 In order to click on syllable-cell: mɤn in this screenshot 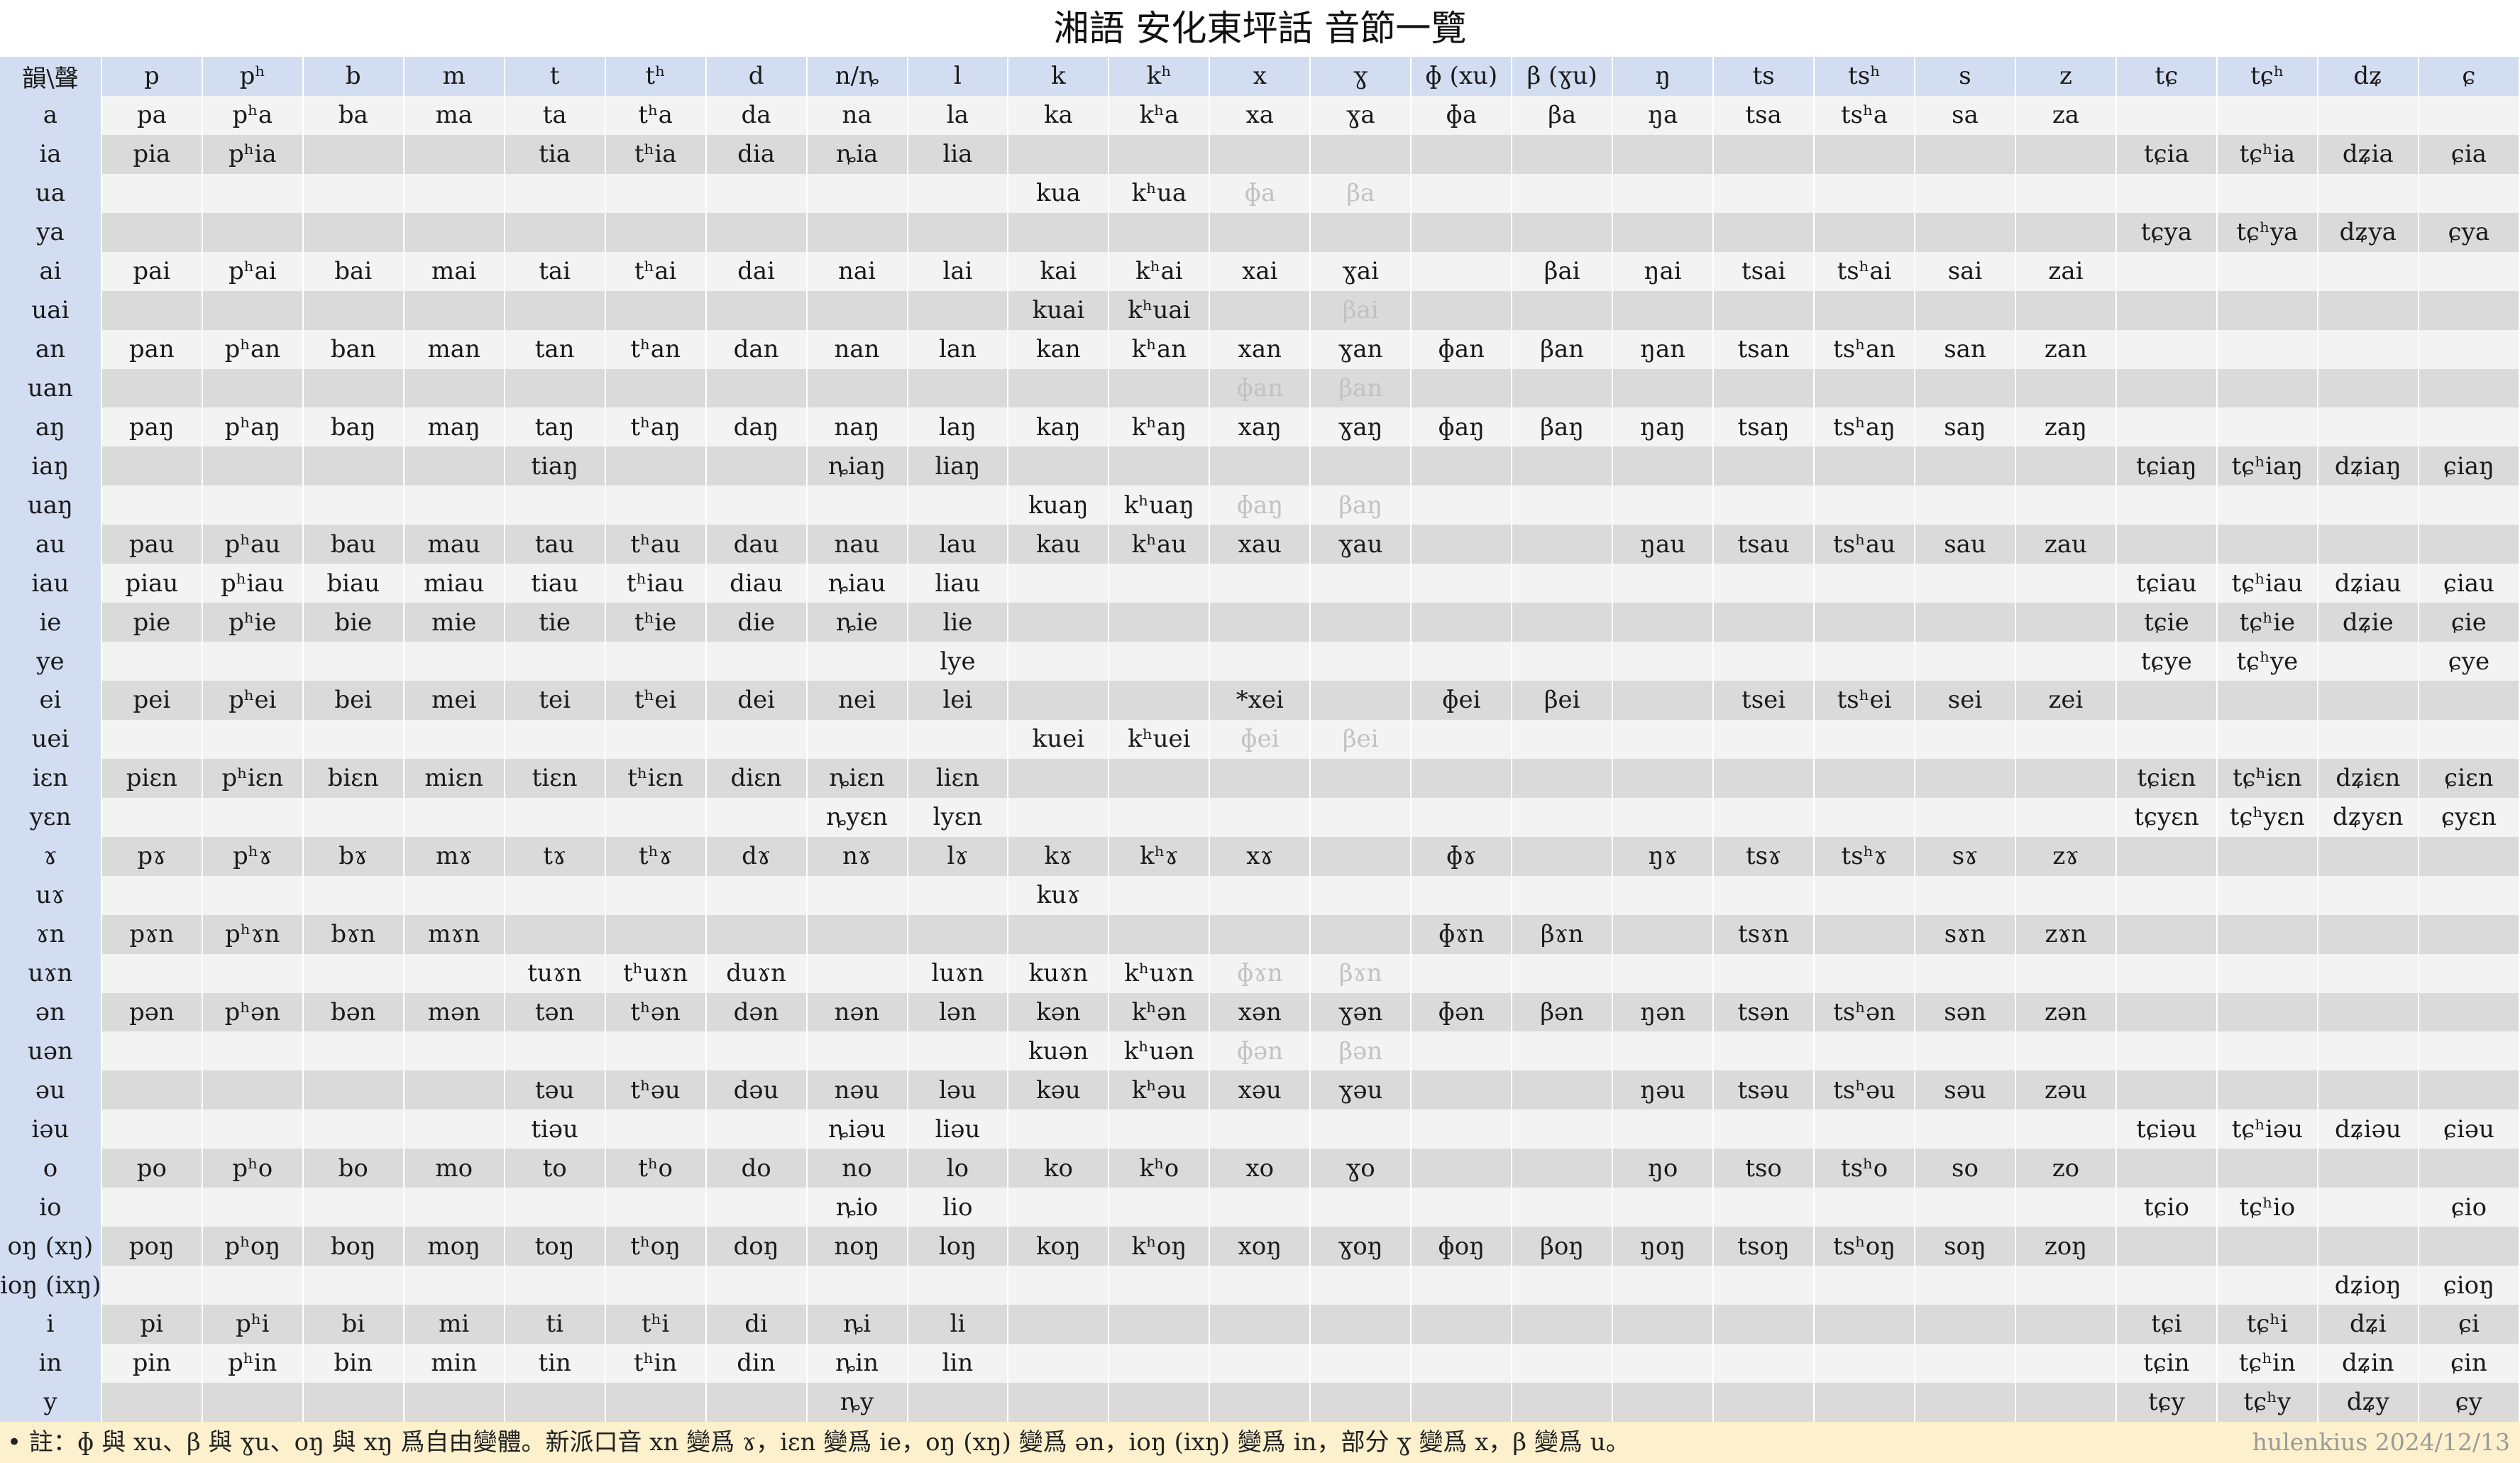, I will do `click(454, 934)`.